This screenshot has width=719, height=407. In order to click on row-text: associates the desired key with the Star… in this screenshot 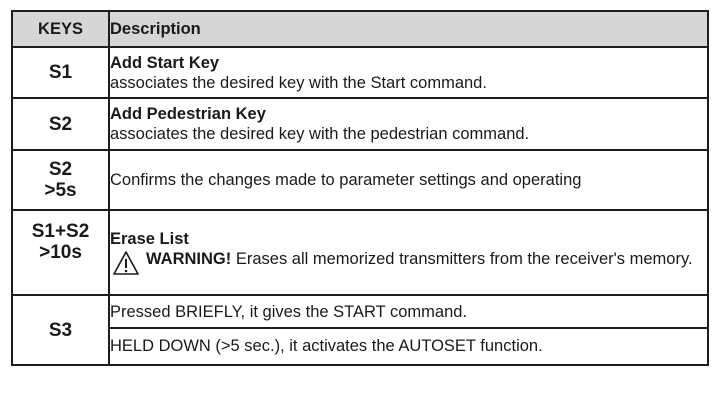, I will do `click(298, 82)`.